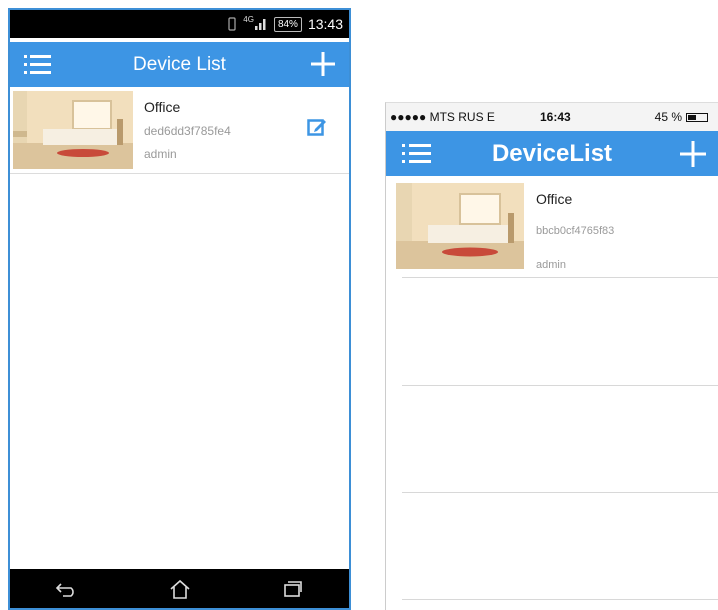  Describe the element at coordinates (255, 23) in the screenshot. I see `signal-icon: 4G` at that location.